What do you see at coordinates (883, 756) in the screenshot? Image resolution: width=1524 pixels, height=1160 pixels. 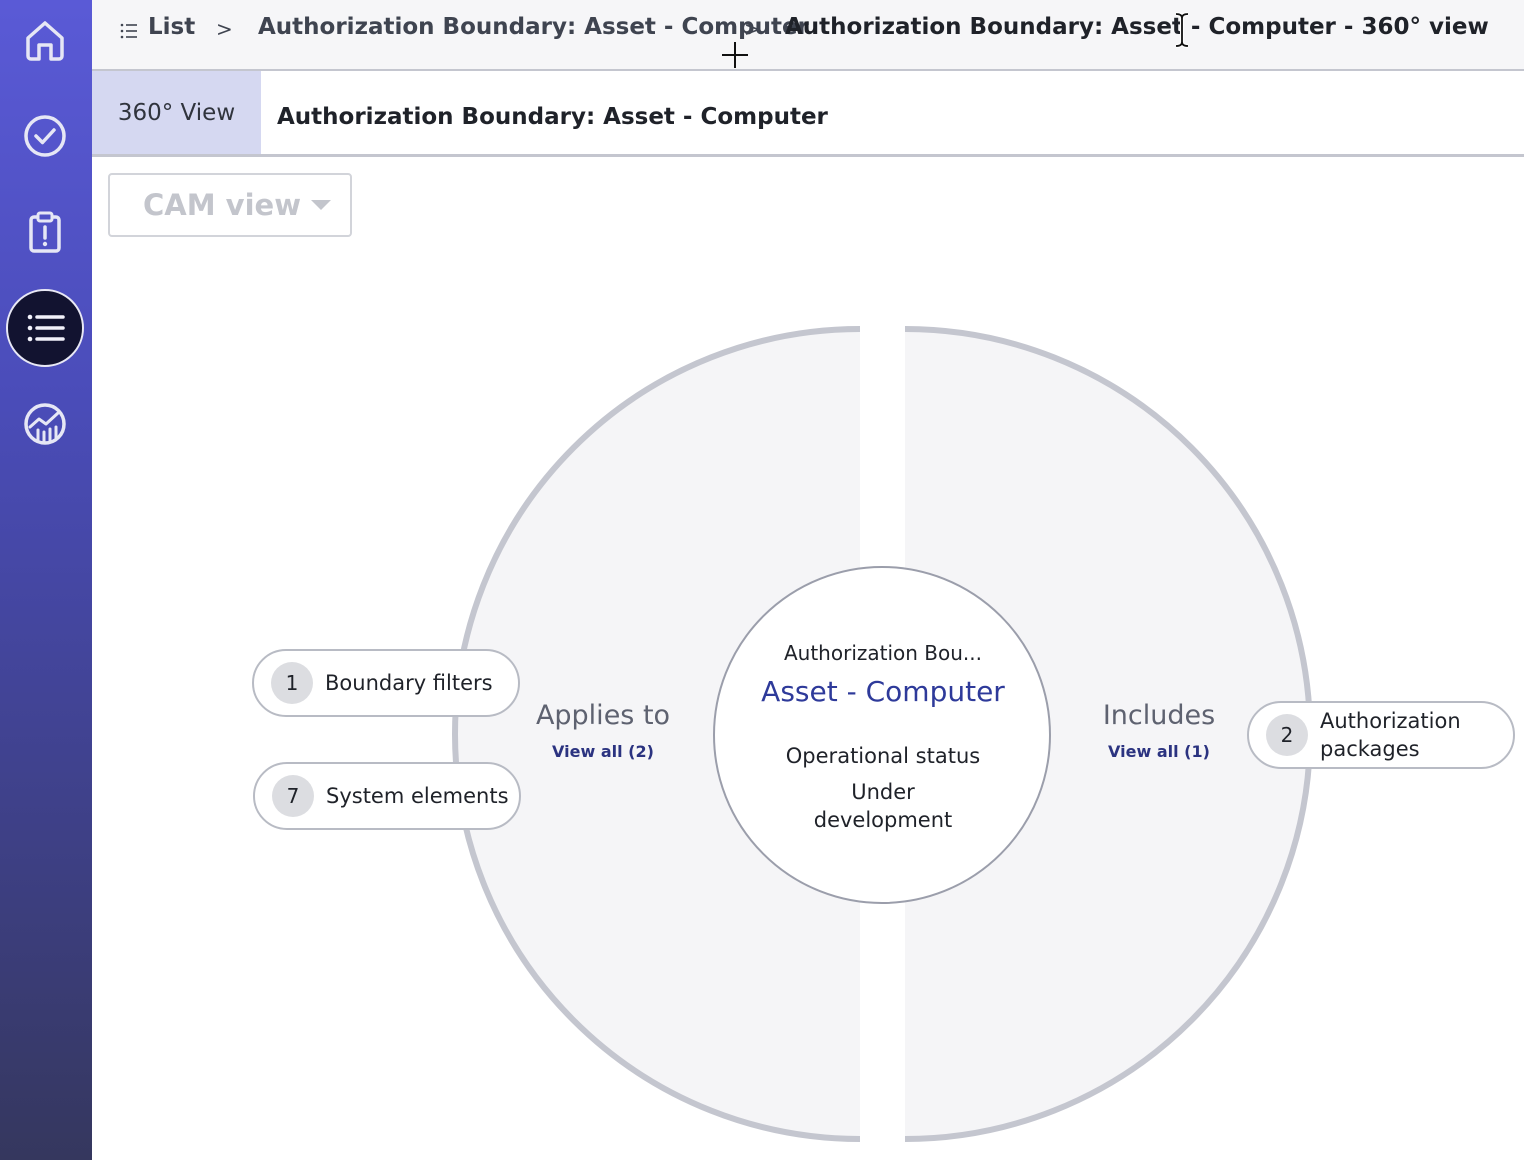 I see `status-label: Operational status` at bounding box center [883, 756].